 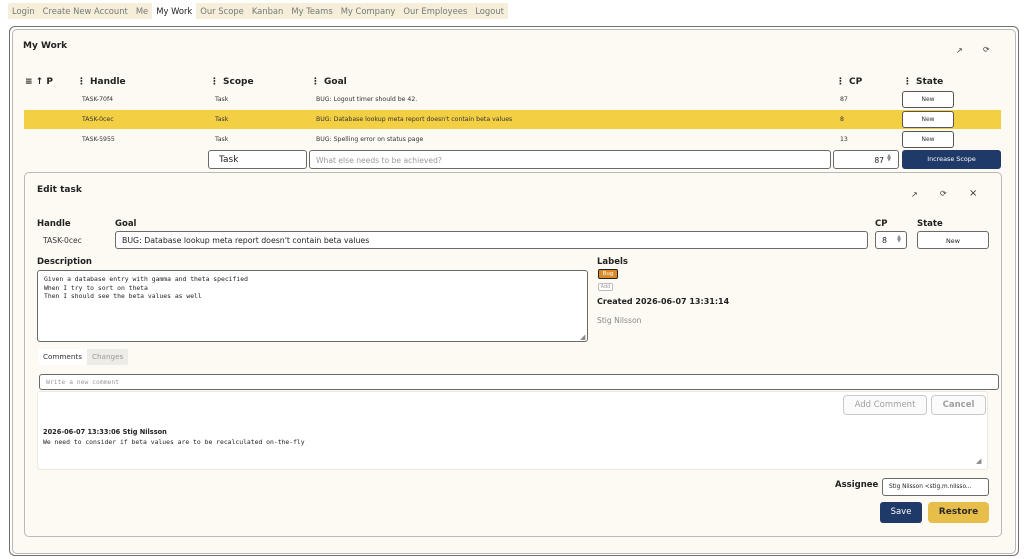 I want to click on row-handle: TASK-5955, so click(x=98, y=139).